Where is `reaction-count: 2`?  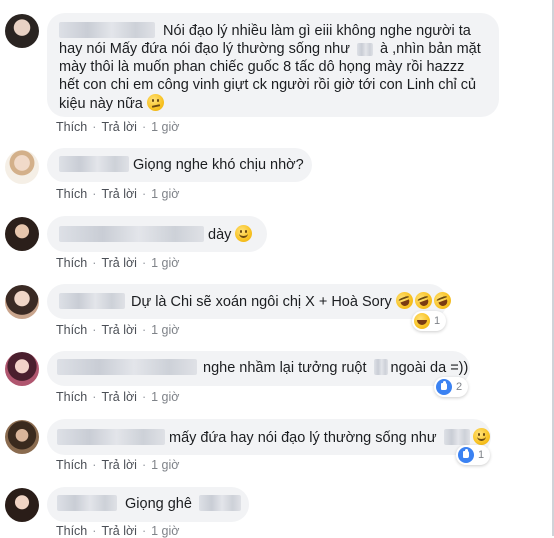
reaction-count: 2 is located at coordinates (459, 387).